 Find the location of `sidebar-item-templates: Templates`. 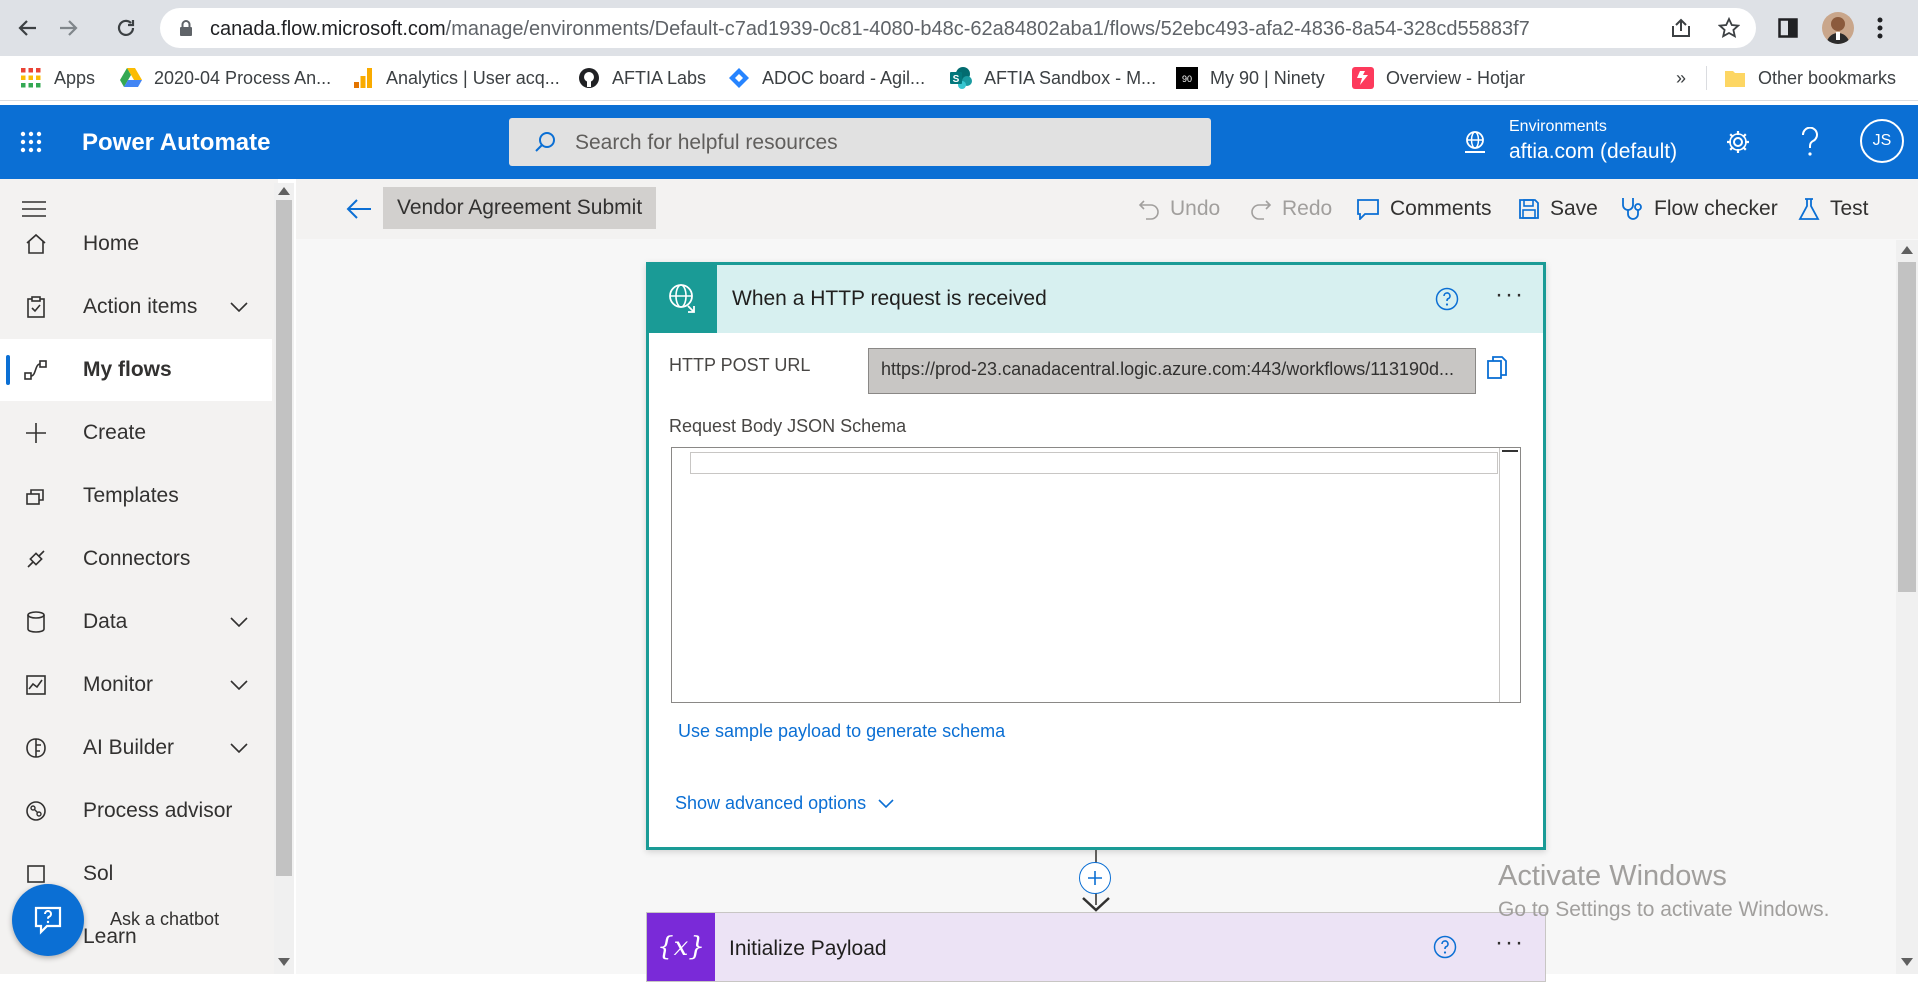

sidebar-item-templates: Templates is located at coordinates (136, 496).